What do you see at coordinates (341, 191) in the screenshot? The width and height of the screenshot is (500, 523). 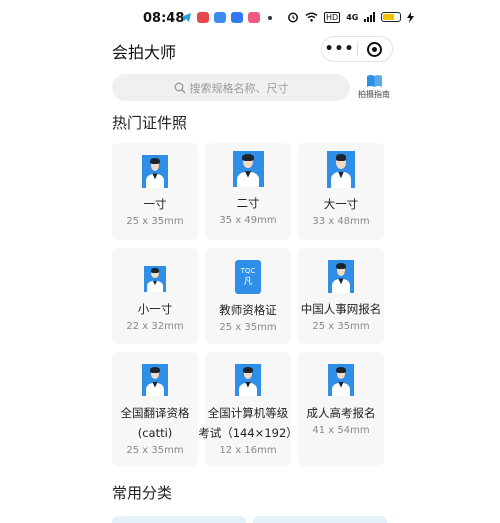 I see `card-large-one-inch: 大一寸 33 x 48mm` at bounding box center [341, 191].